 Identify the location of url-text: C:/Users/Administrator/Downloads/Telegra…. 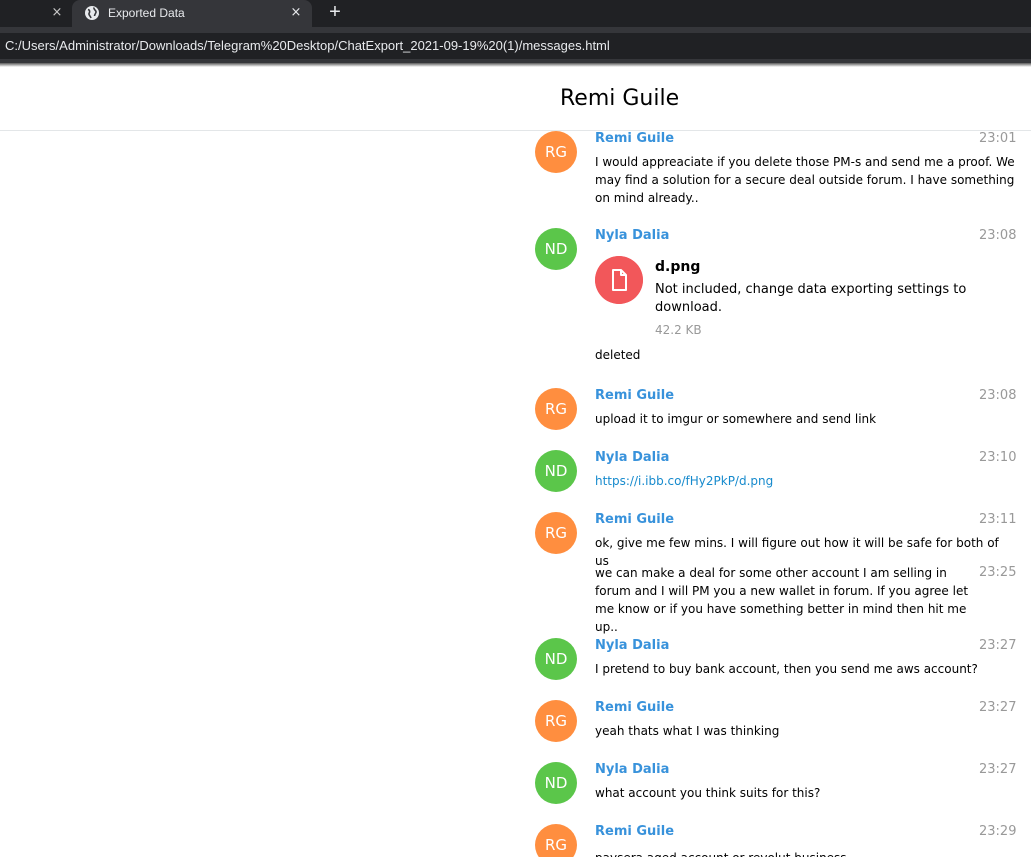
(307, 46).